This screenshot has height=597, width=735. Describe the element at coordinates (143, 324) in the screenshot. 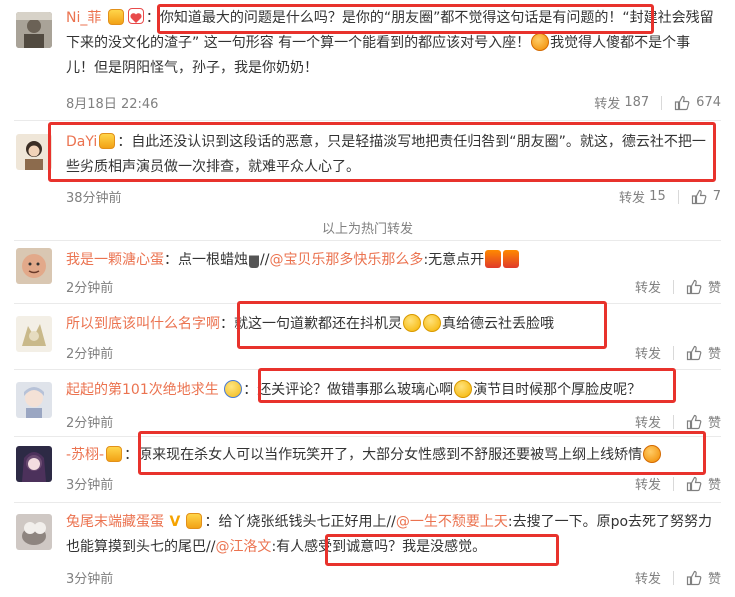

I see `username-link: 所以到底该叫什么名字啊` at that location.